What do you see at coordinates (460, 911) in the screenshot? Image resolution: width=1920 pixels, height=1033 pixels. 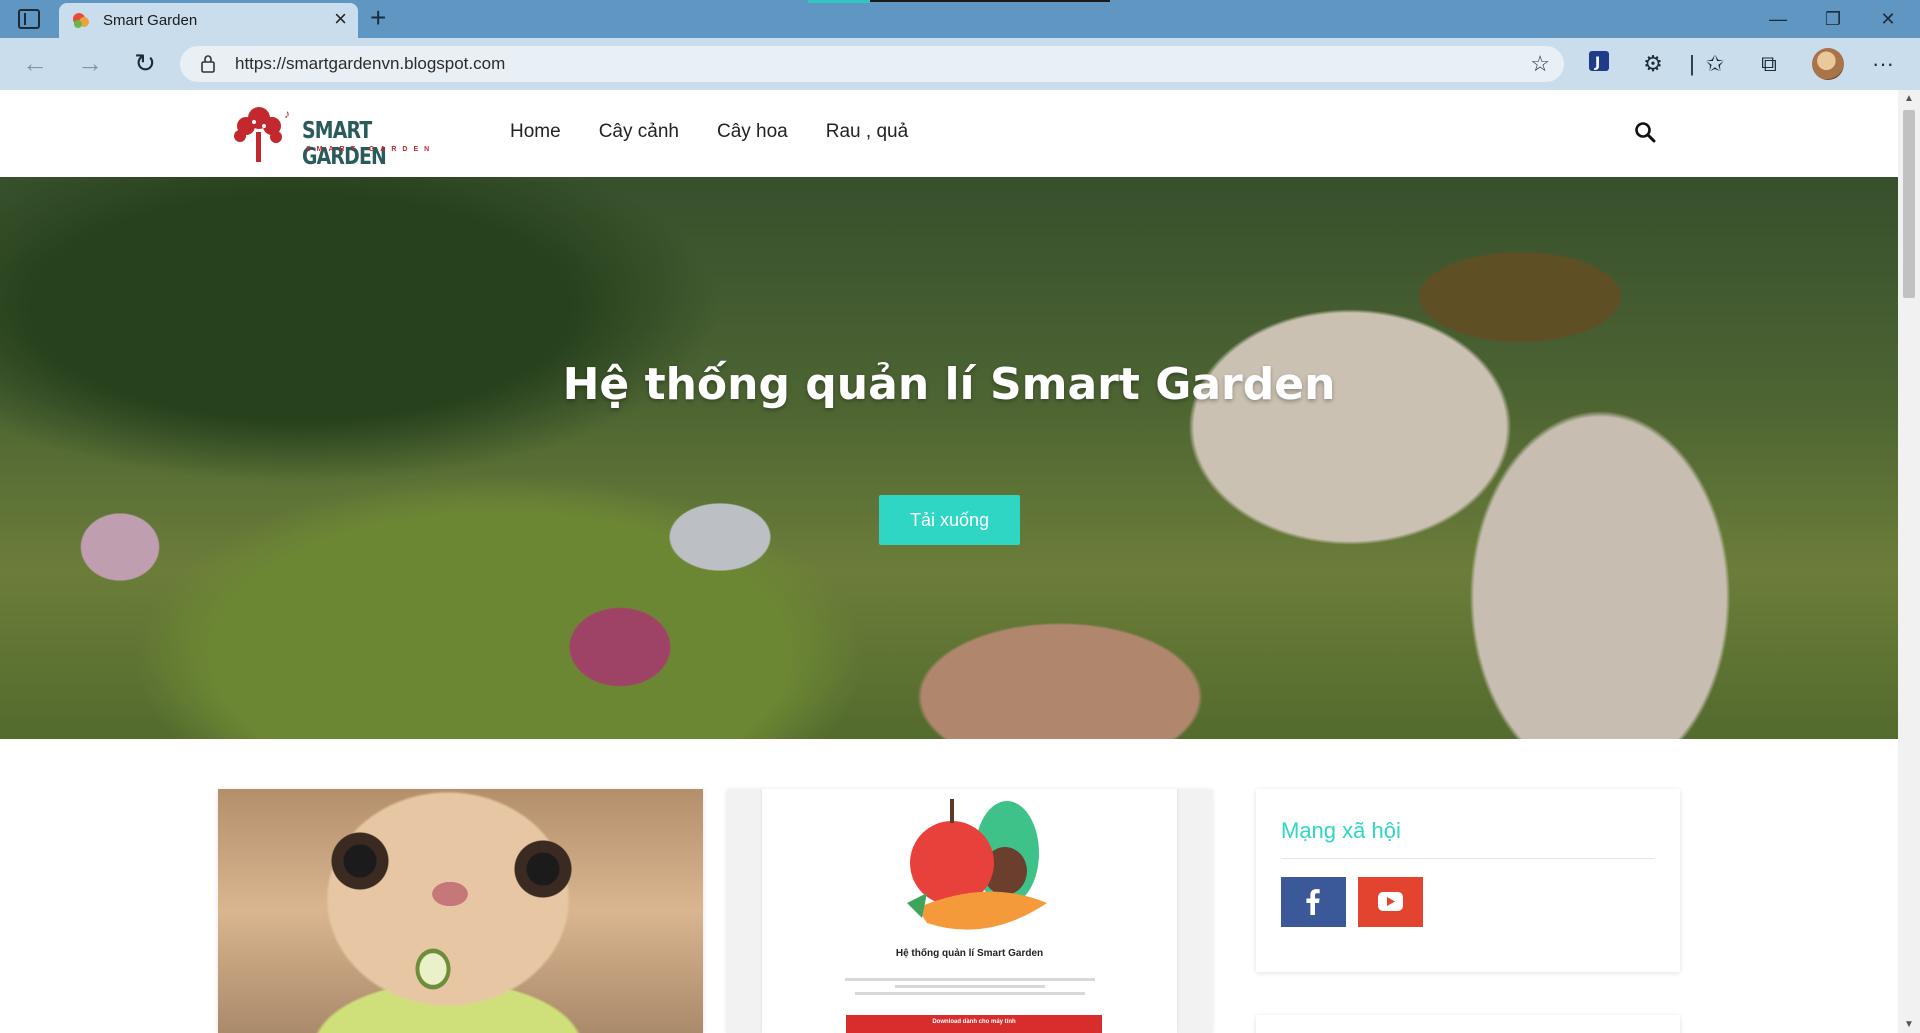 I see `post-card-cat-image` at bounding box center [460, 911].